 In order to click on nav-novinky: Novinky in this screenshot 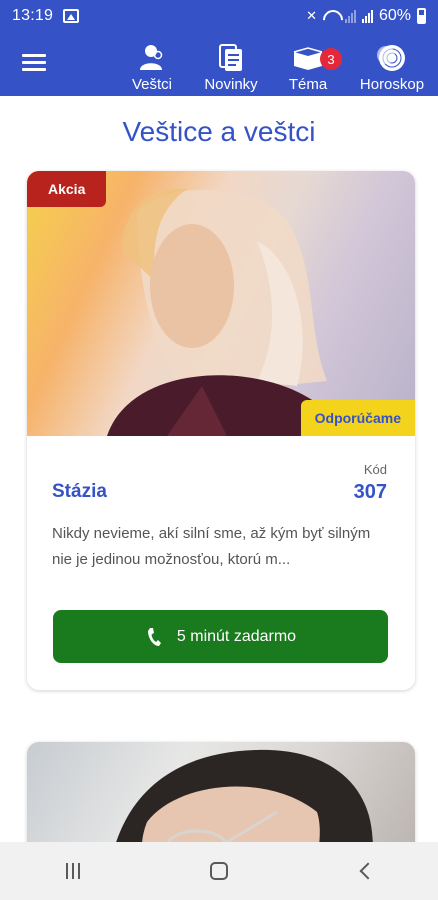, I will do `click(231, 64)`.